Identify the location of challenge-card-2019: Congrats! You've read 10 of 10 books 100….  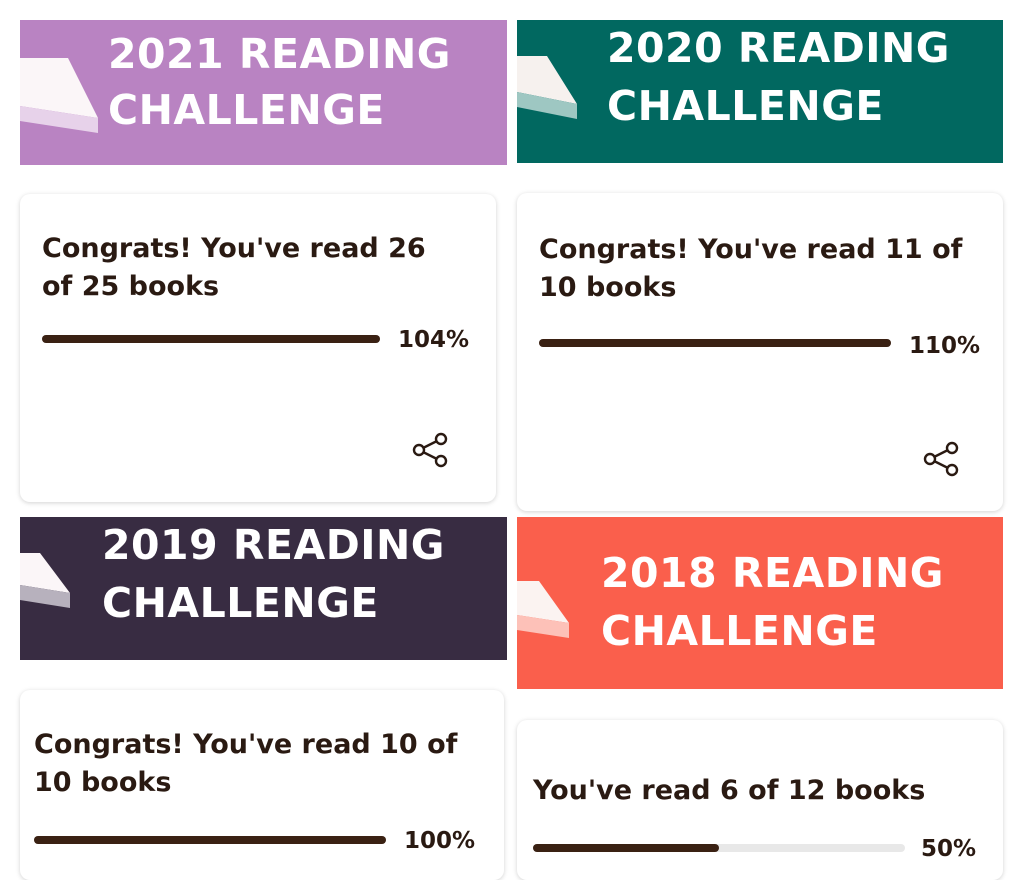
(262, 785).